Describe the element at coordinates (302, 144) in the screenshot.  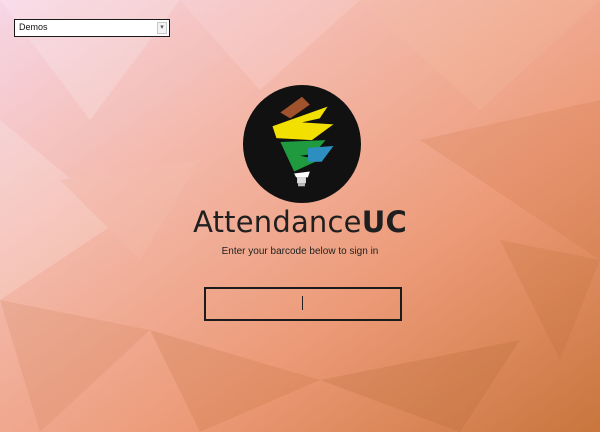
I see `torch-lamp-logo-icon` at that location.